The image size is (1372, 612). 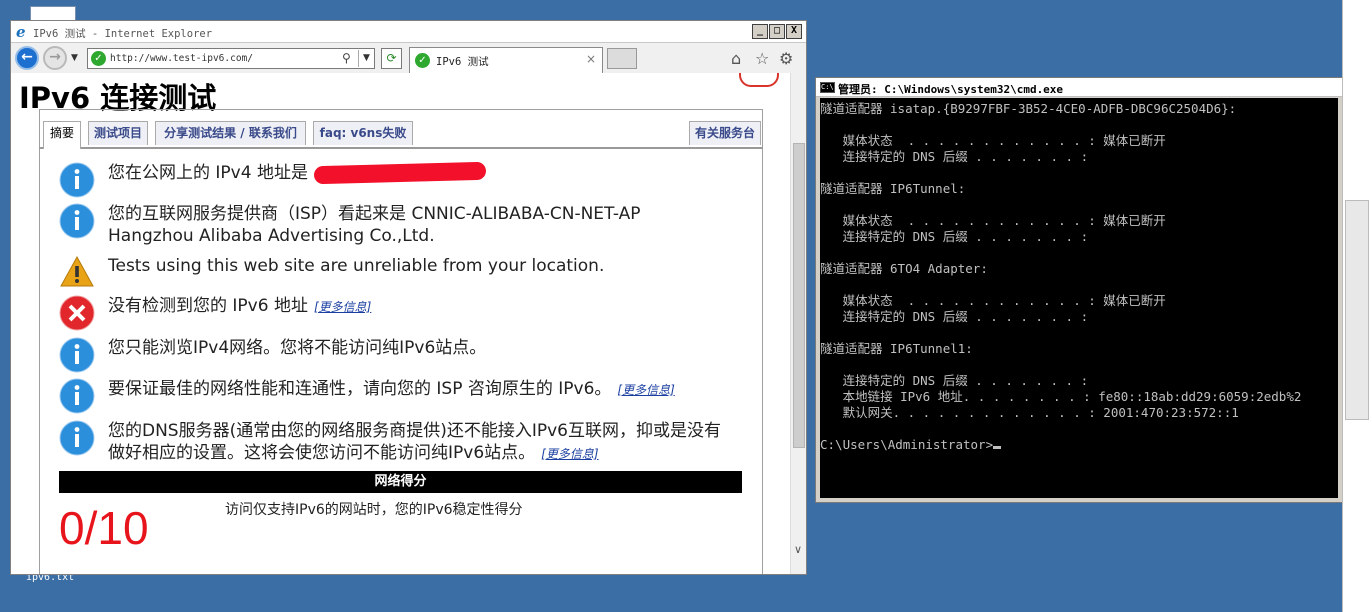 I want to click on message-text: 没有检测到您的 IPv6 地址 [更多信息], so click(x=240, y=306).